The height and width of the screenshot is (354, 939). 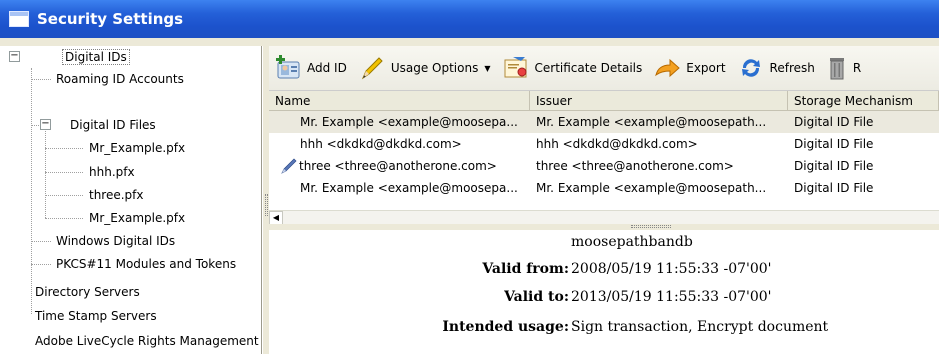 I want to click on certificate-details-button: Certificate Details, so click(x=573, y=68).